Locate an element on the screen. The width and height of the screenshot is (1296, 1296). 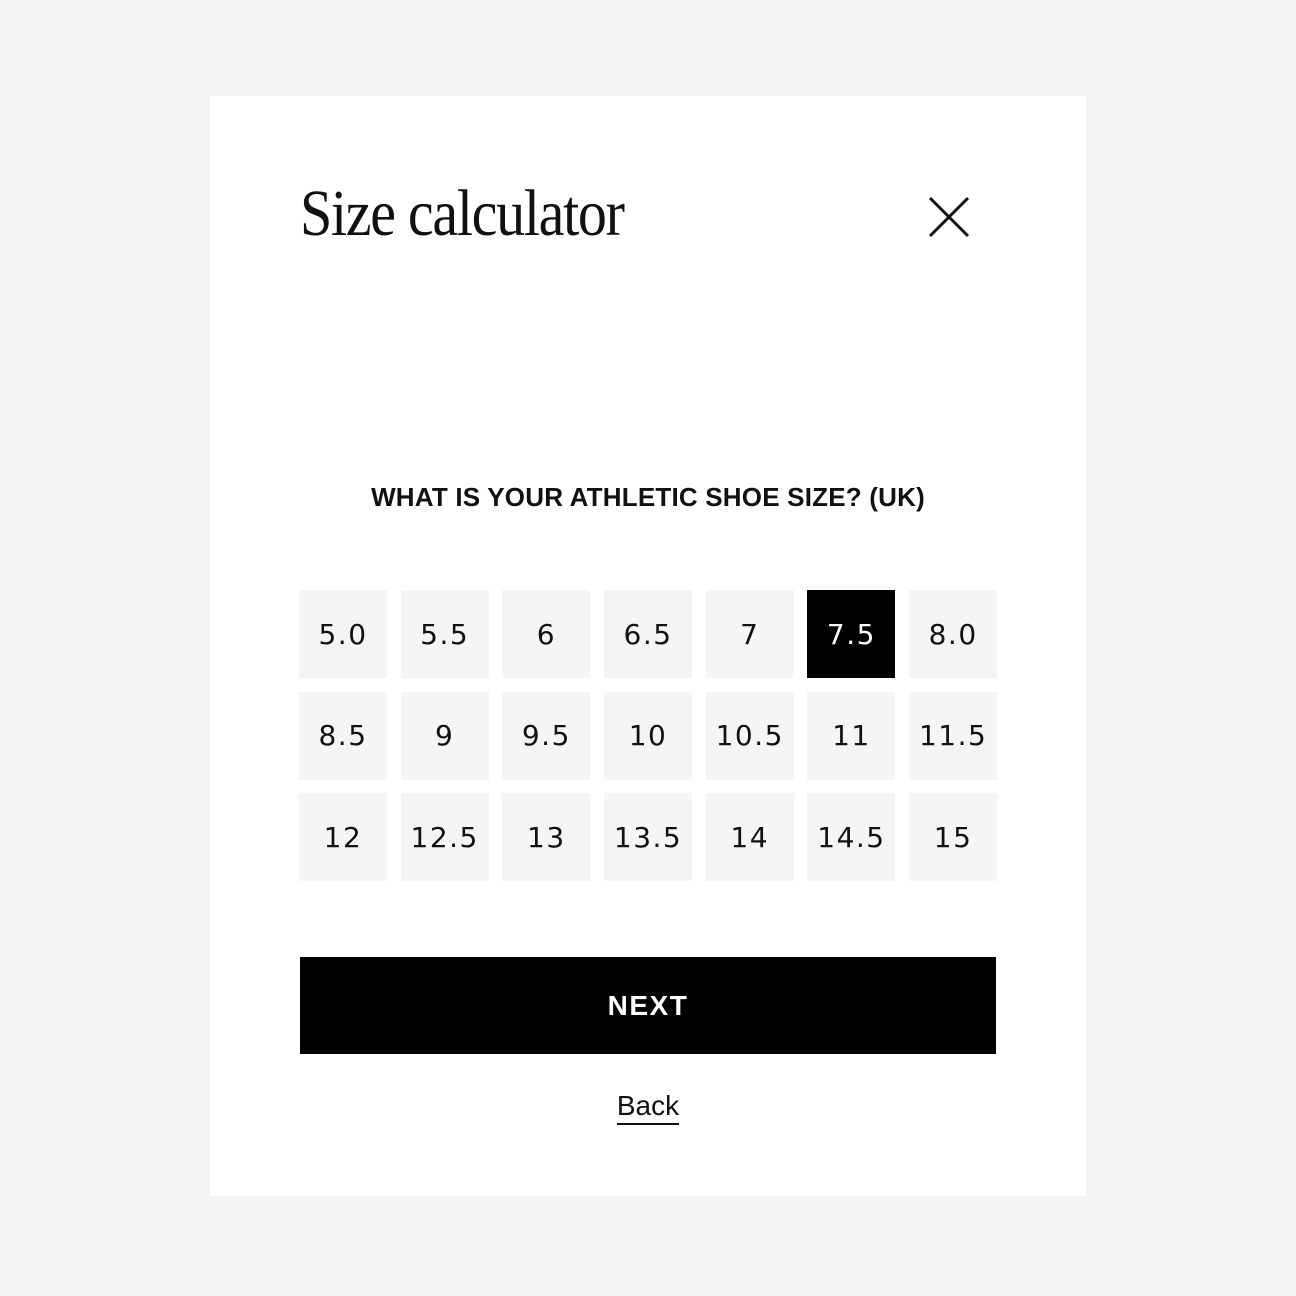
size-option: 15 is located at coordinates (953, 837).